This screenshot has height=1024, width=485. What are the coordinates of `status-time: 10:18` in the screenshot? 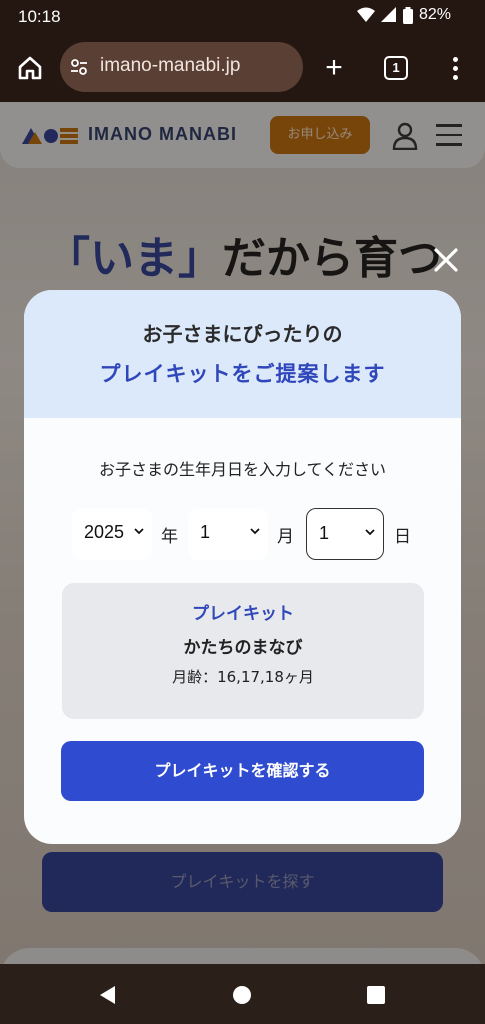 It's located at (39, 16).